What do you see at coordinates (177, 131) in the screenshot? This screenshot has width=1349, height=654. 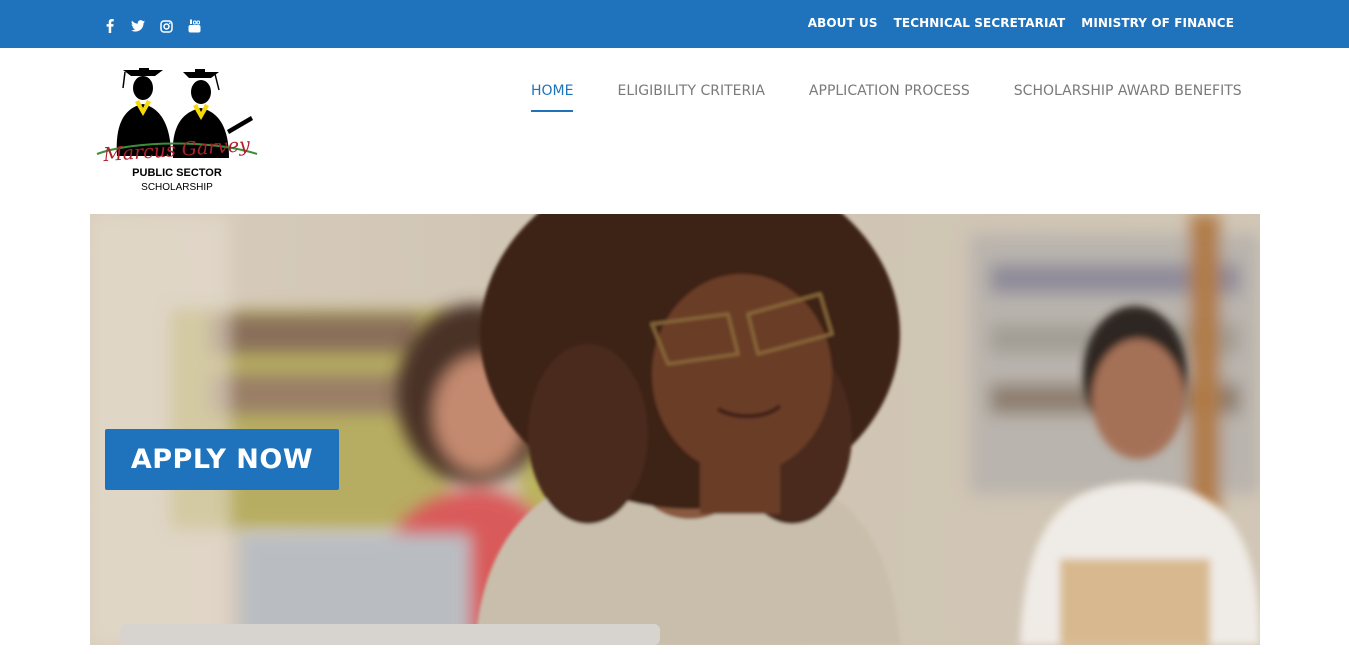 I see `site-logo: Marcus Garvey PUBLIC SECTOR SCHOLARSHIP` at bounding box center [177, 131].